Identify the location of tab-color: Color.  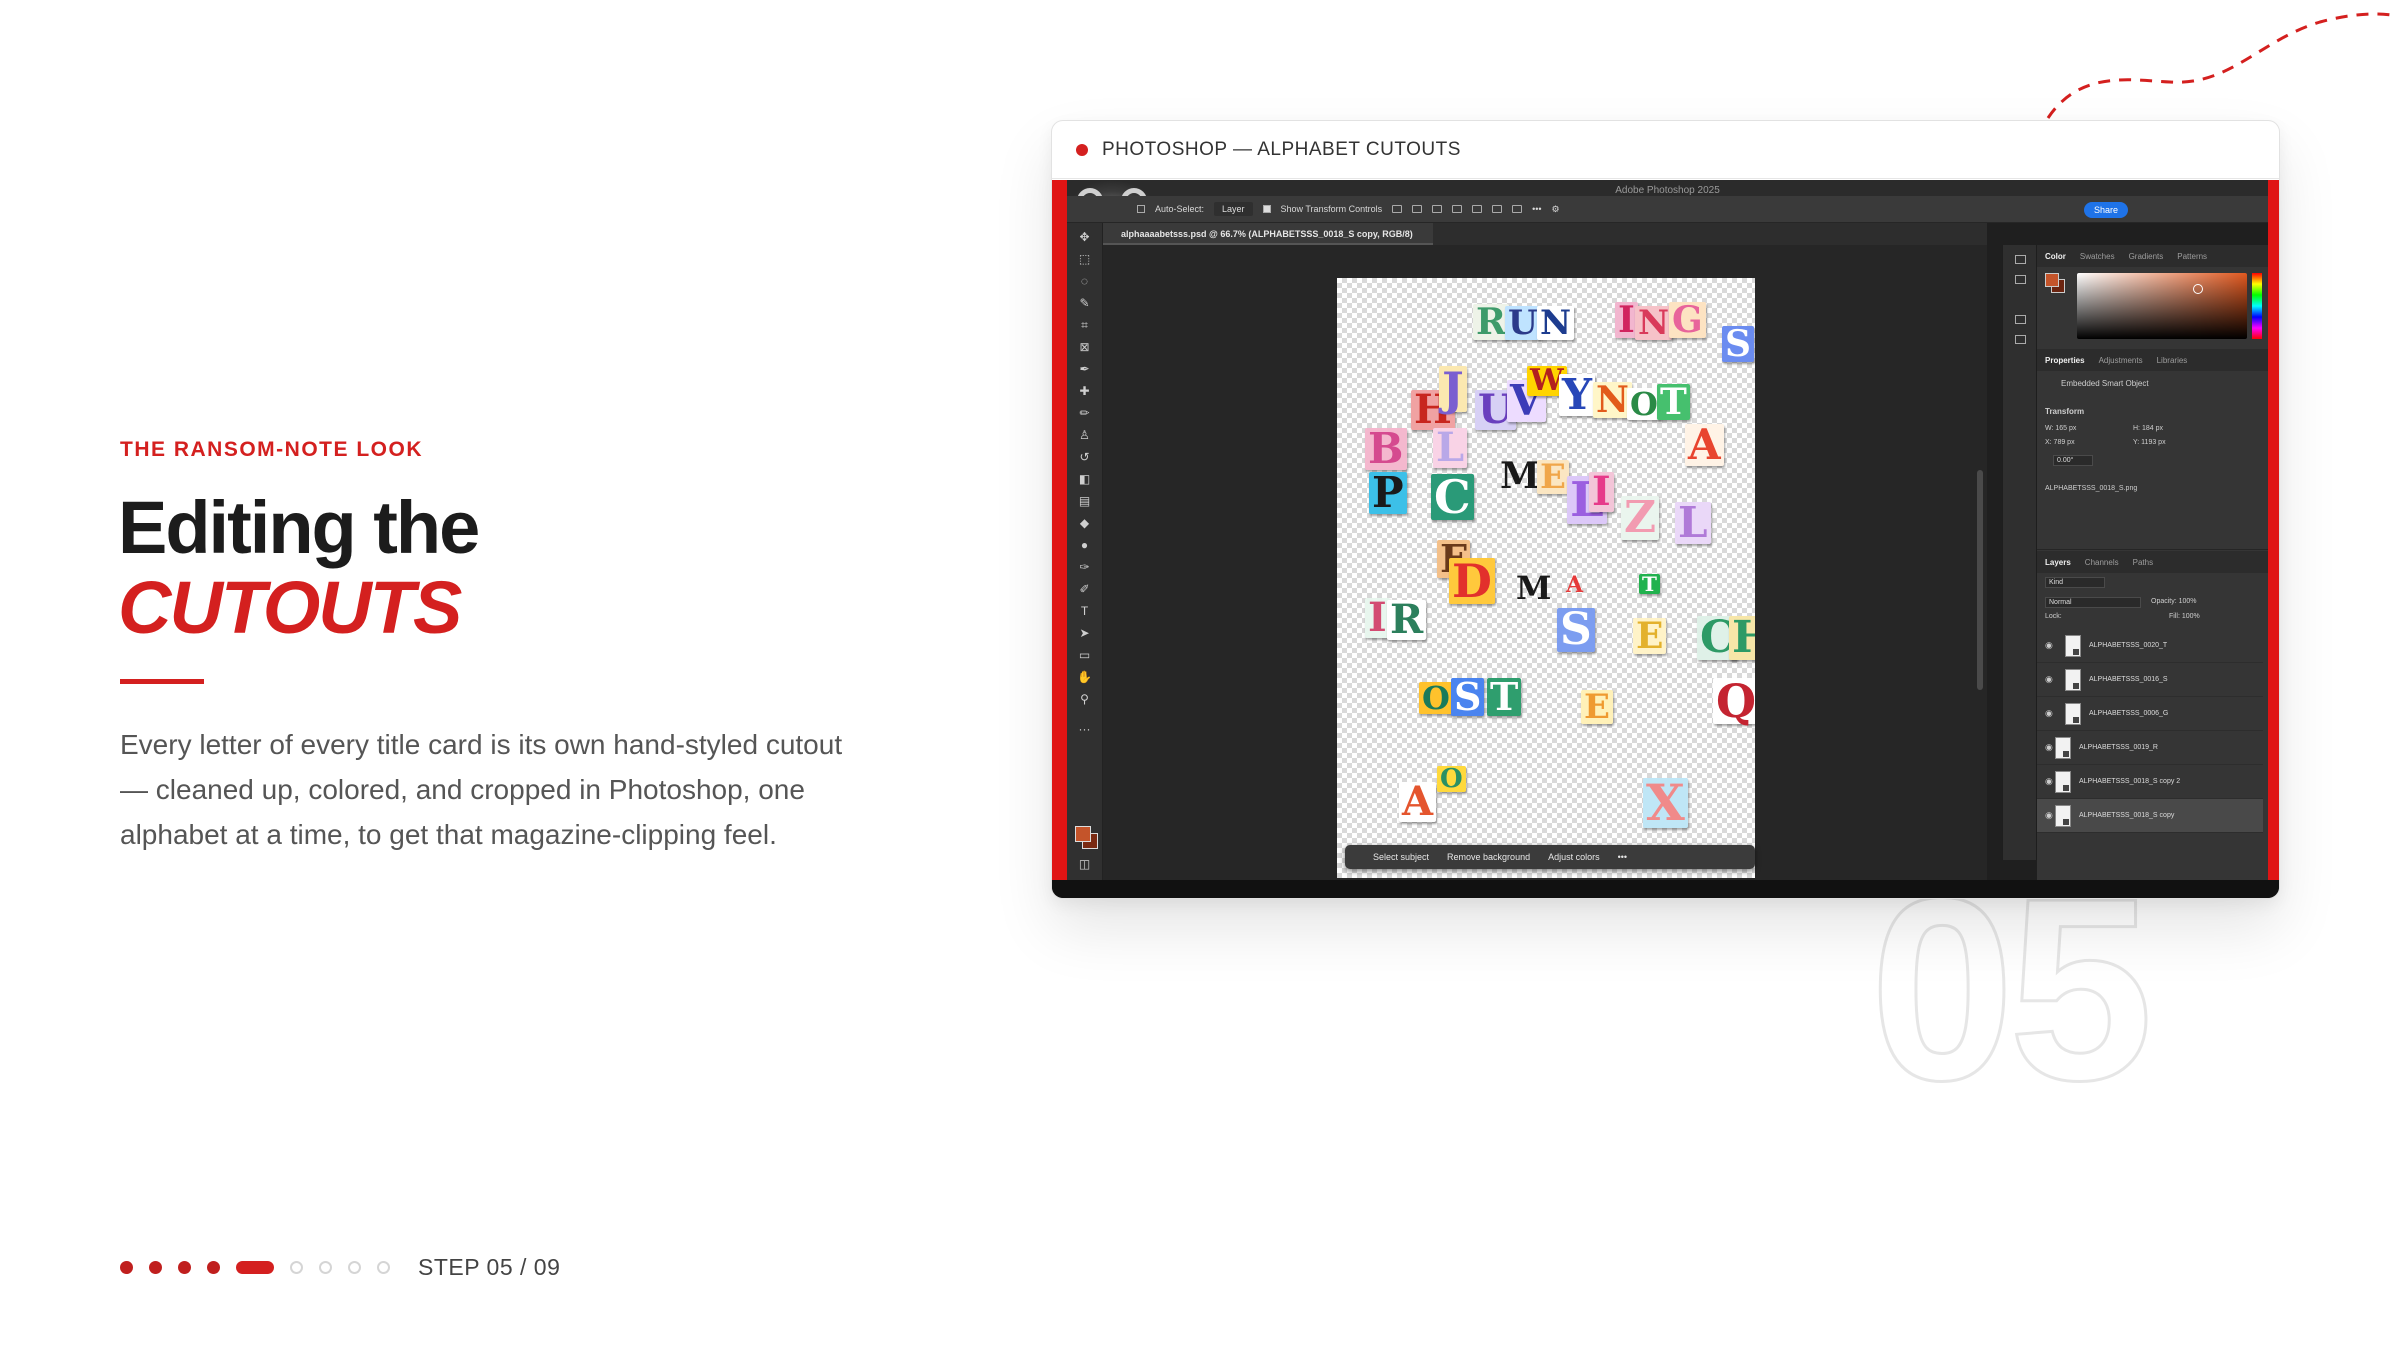
(2055, 256).